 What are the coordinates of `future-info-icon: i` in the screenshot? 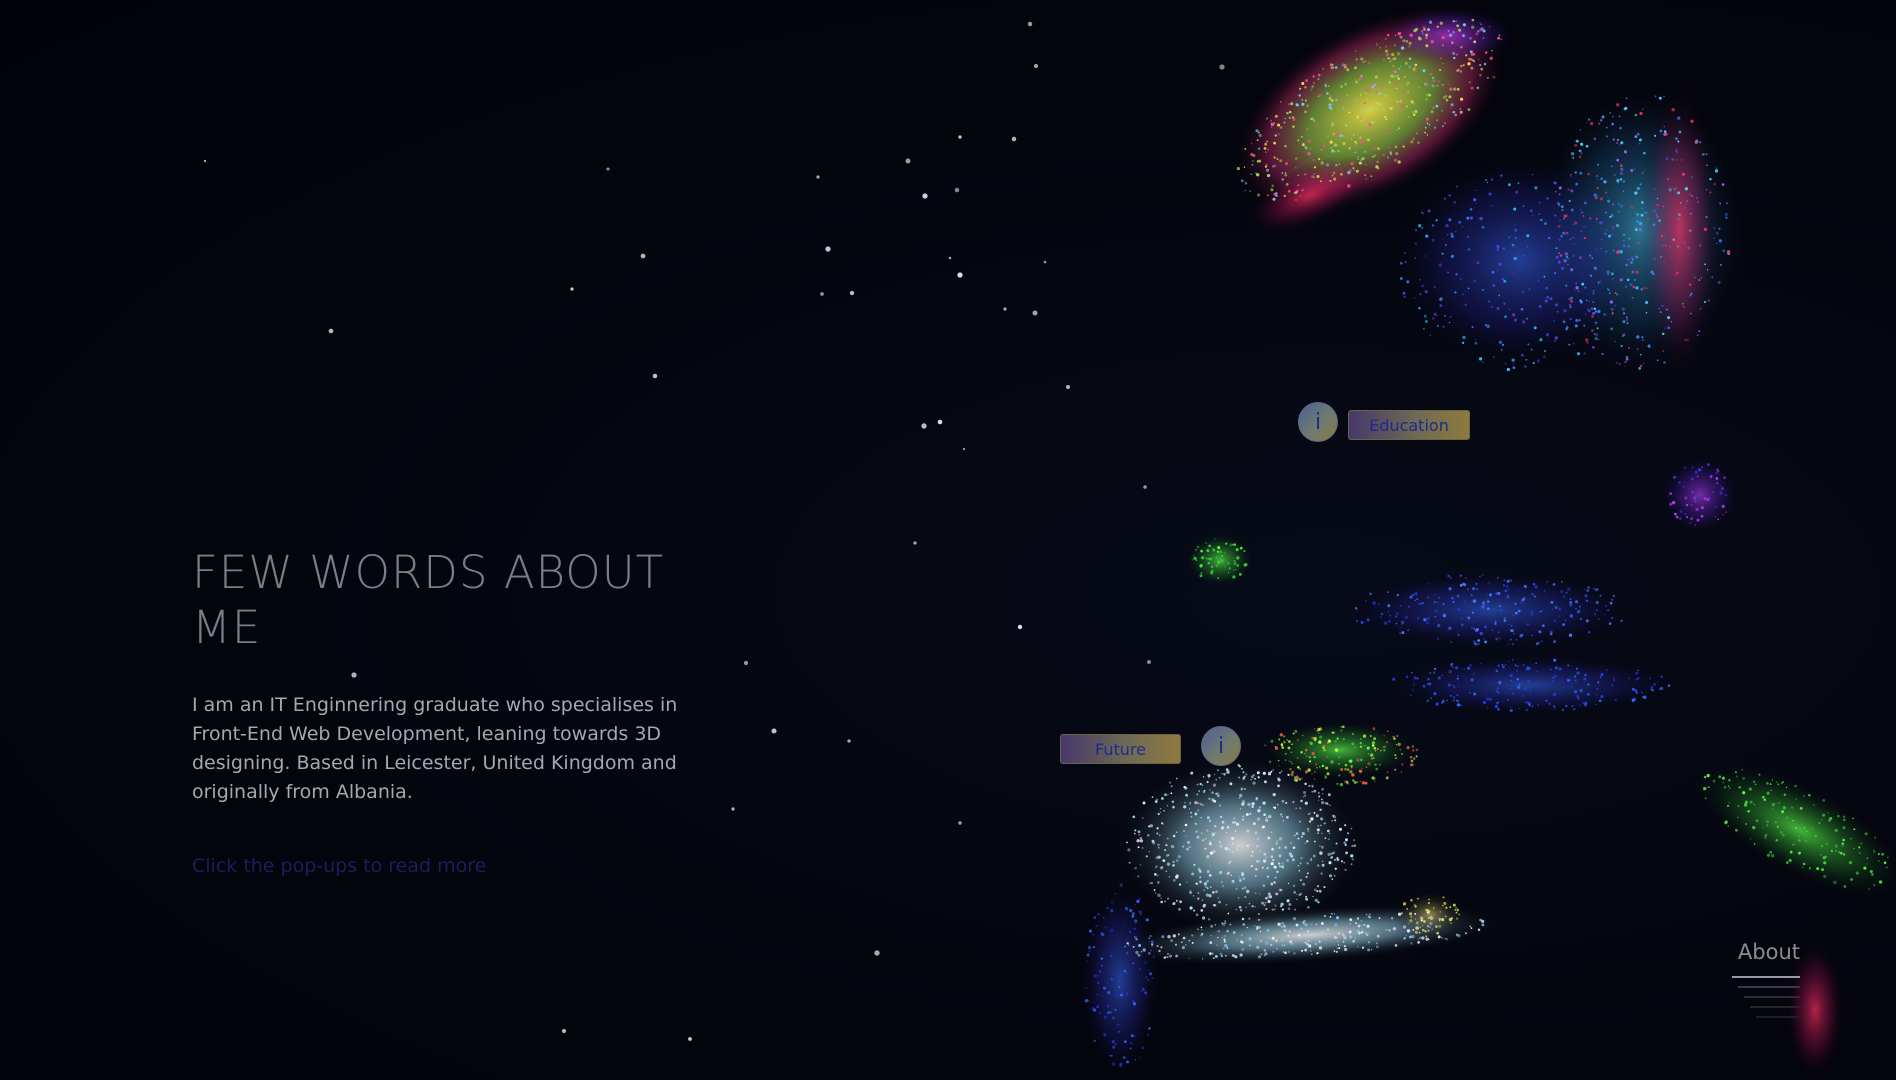 It's located at (1221, 746).